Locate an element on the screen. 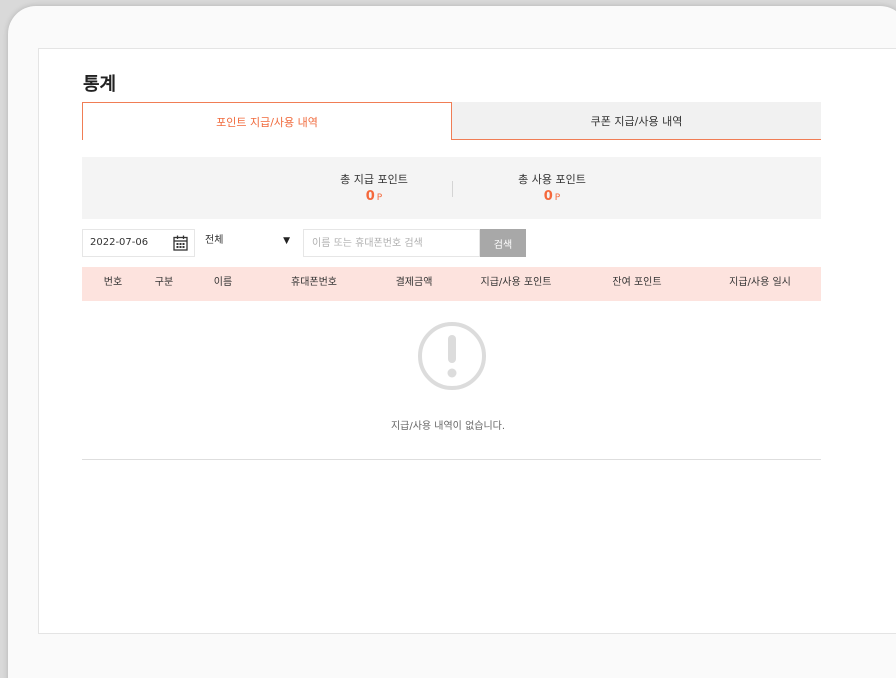 This screenshot has height=678, width=896. tab-coupon-history: 쿠폰 지급/사용 내역 is located at coordinates (636, 121).